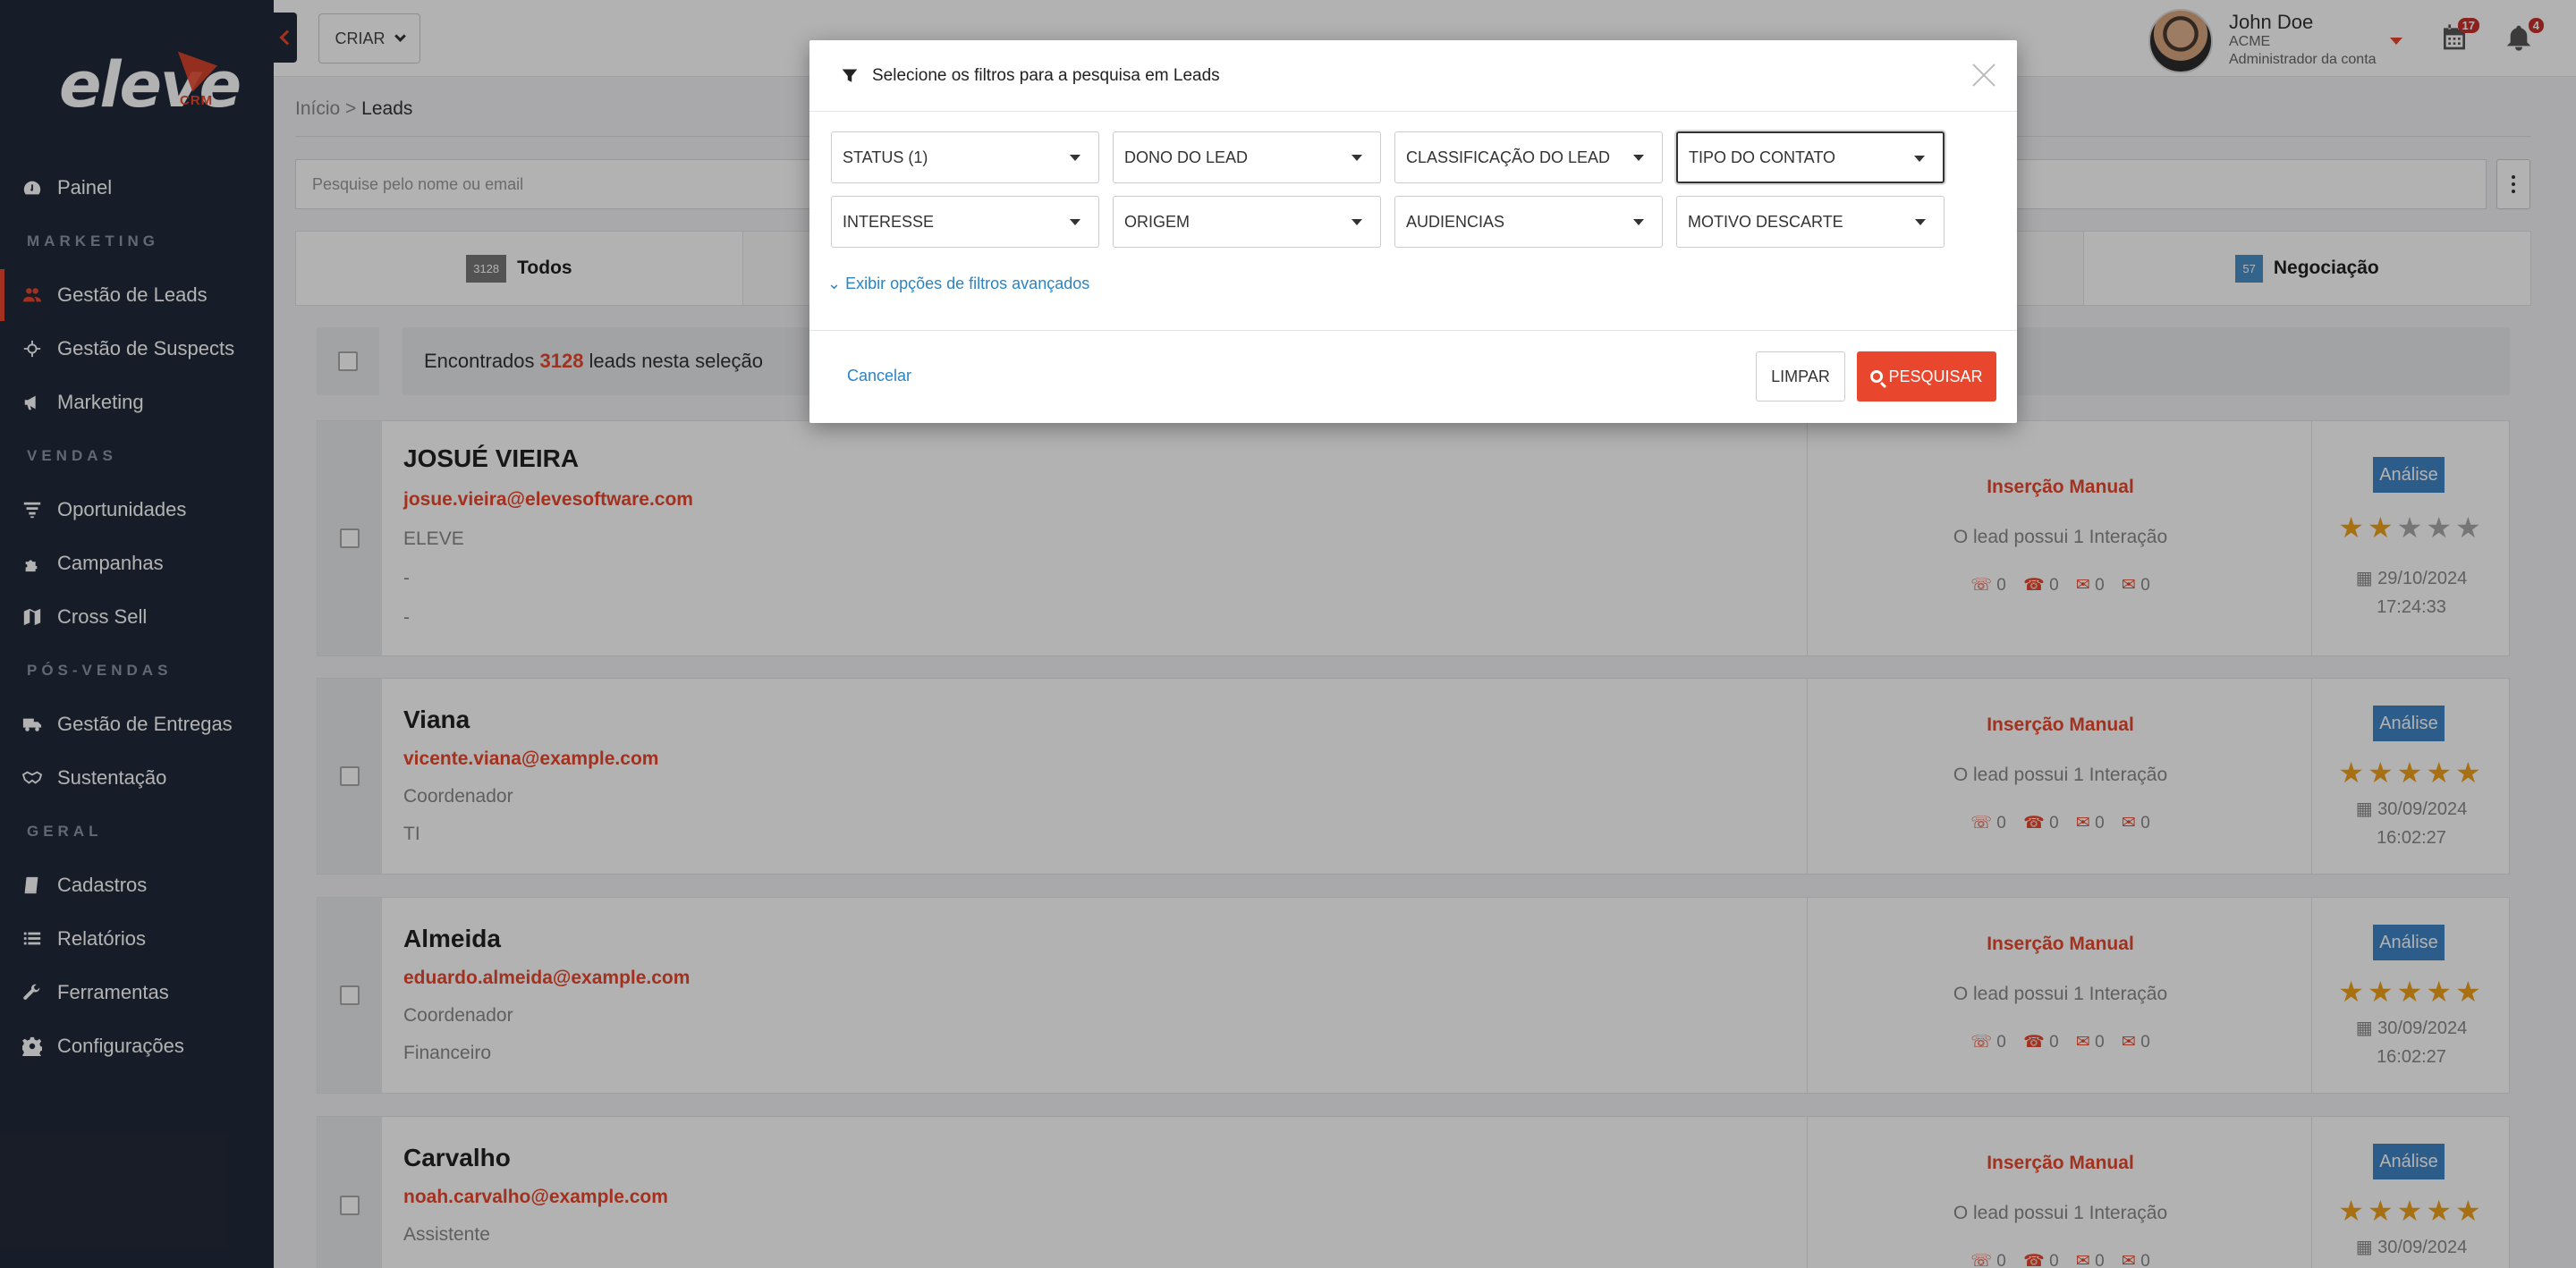 Image resolution: width=2576 pixels, height=1268 pixels. What do you see at coordinates (879, 376) in the screenshot?
I see `cancel-button: Cancelar` at bounding box center [879, 376].